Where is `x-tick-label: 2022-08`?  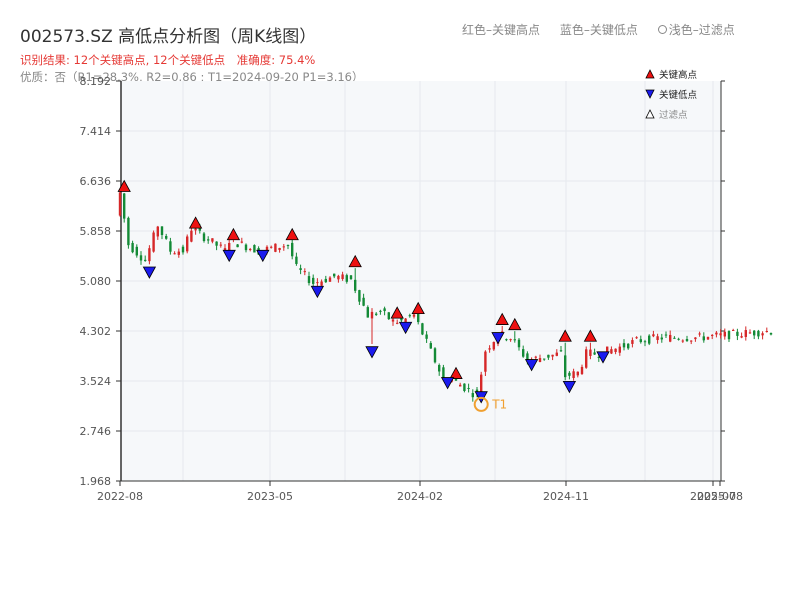
x-tick-label: 2022-08 is located at coordinates (120, 496).